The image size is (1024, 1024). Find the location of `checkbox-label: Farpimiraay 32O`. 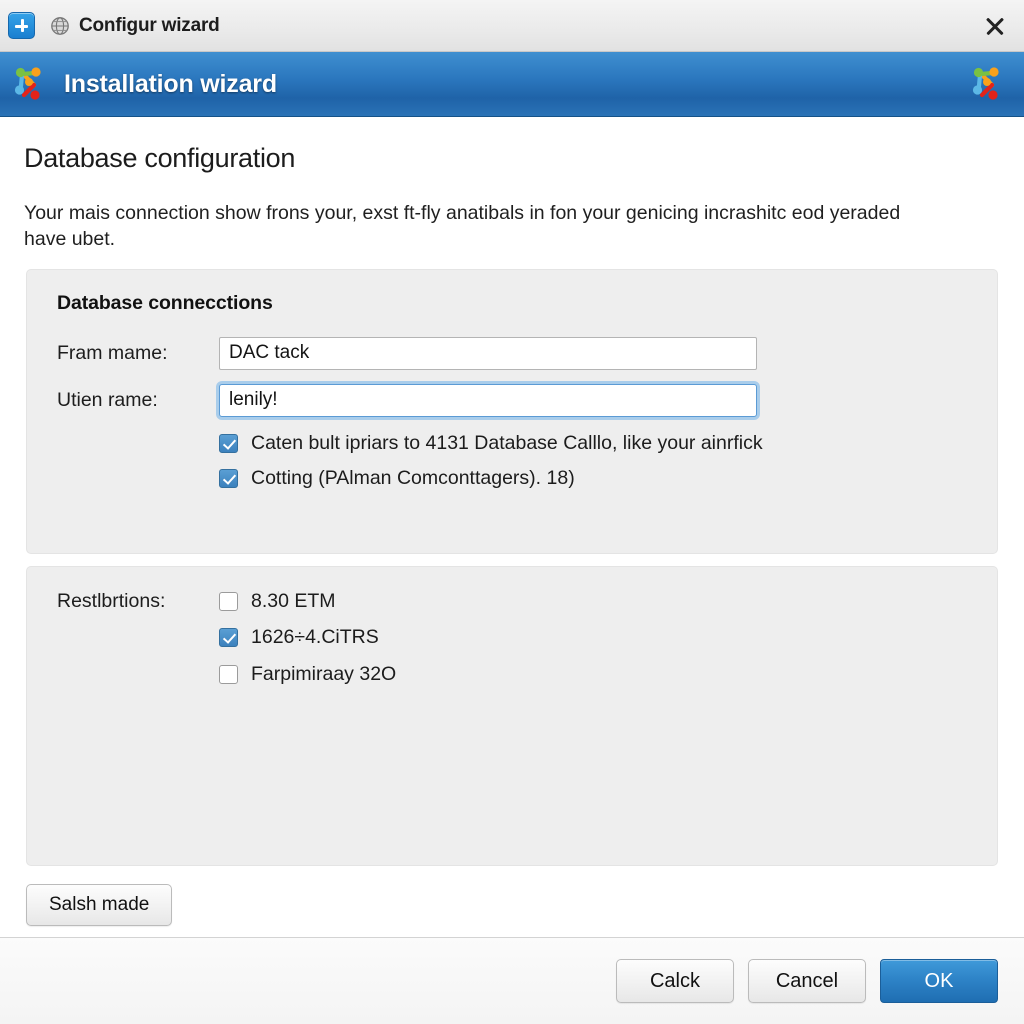

checkbox-label: Farpimiraay 32O is located at coordinates (324, 674).